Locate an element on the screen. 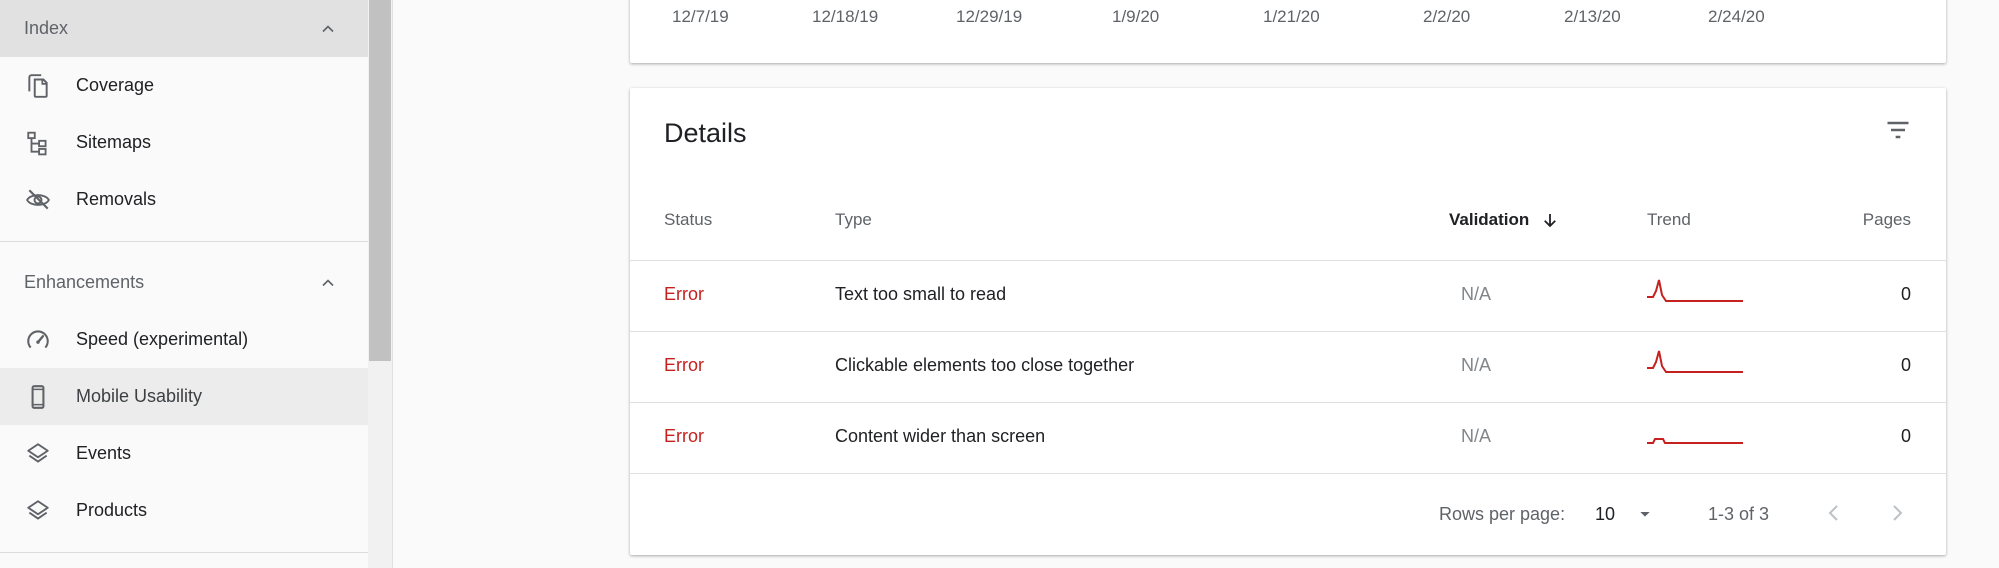 The image size is (1999, 568). x-axis-tick: 2/13/20 is located at coordinates (1592, 16).